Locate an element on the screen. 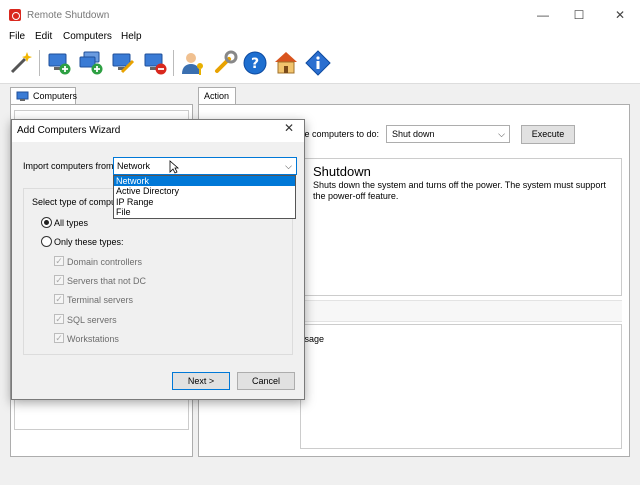 Image resolution: width=640 pixels, height=485 pixels. checkbox-workstations: ✓ is located at coordinates (59, 338).